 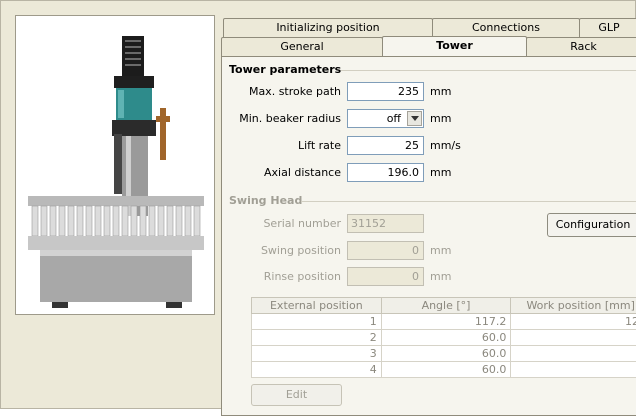 What do you see at coordinates (440, 91) in the screenshot?
I see `max-stroke-unit: mm` at bounding box center [440, 91].